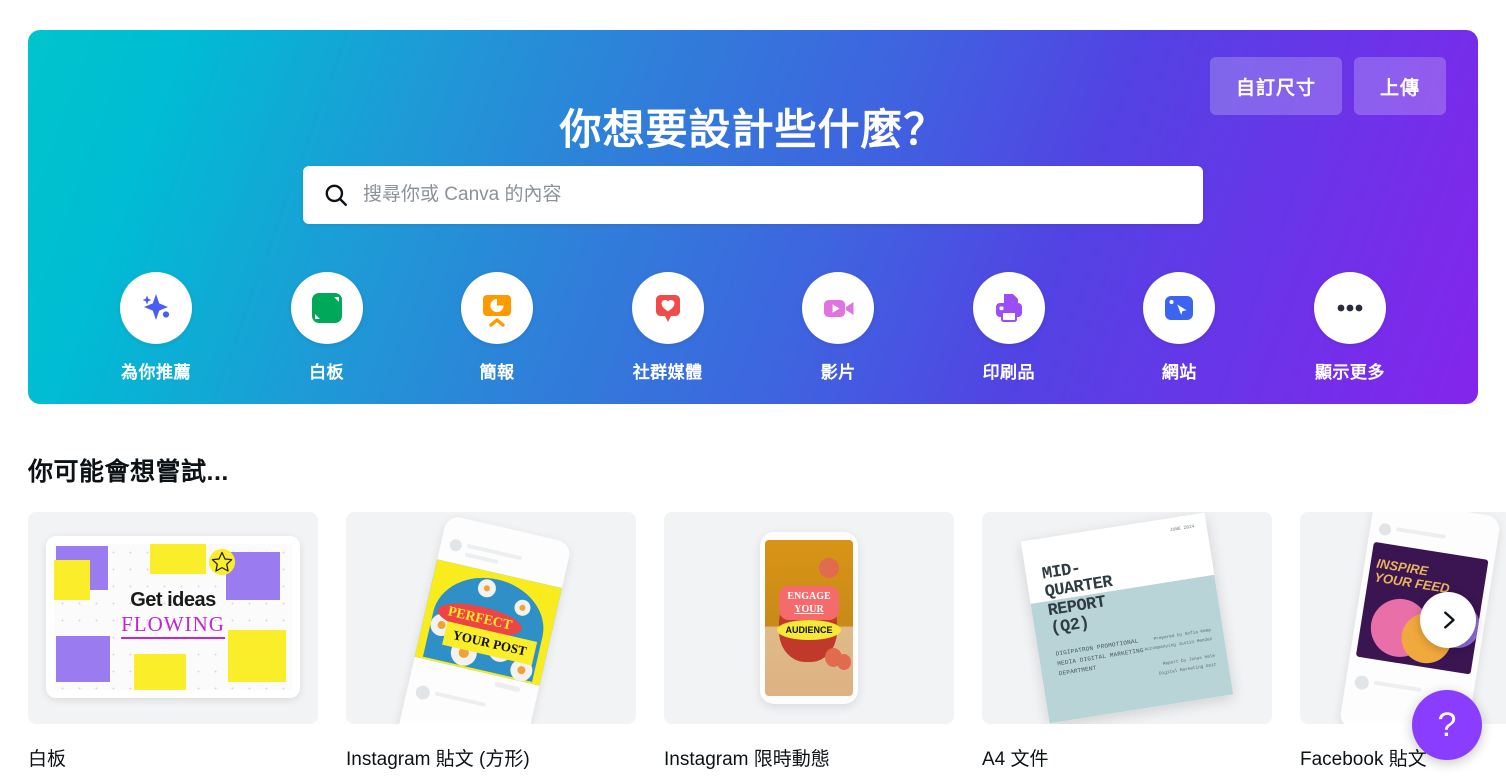  What do you see at coordinates (1008, 308) in the screenshot?
I see `printer-icon` at bounding box center [1008, 308].